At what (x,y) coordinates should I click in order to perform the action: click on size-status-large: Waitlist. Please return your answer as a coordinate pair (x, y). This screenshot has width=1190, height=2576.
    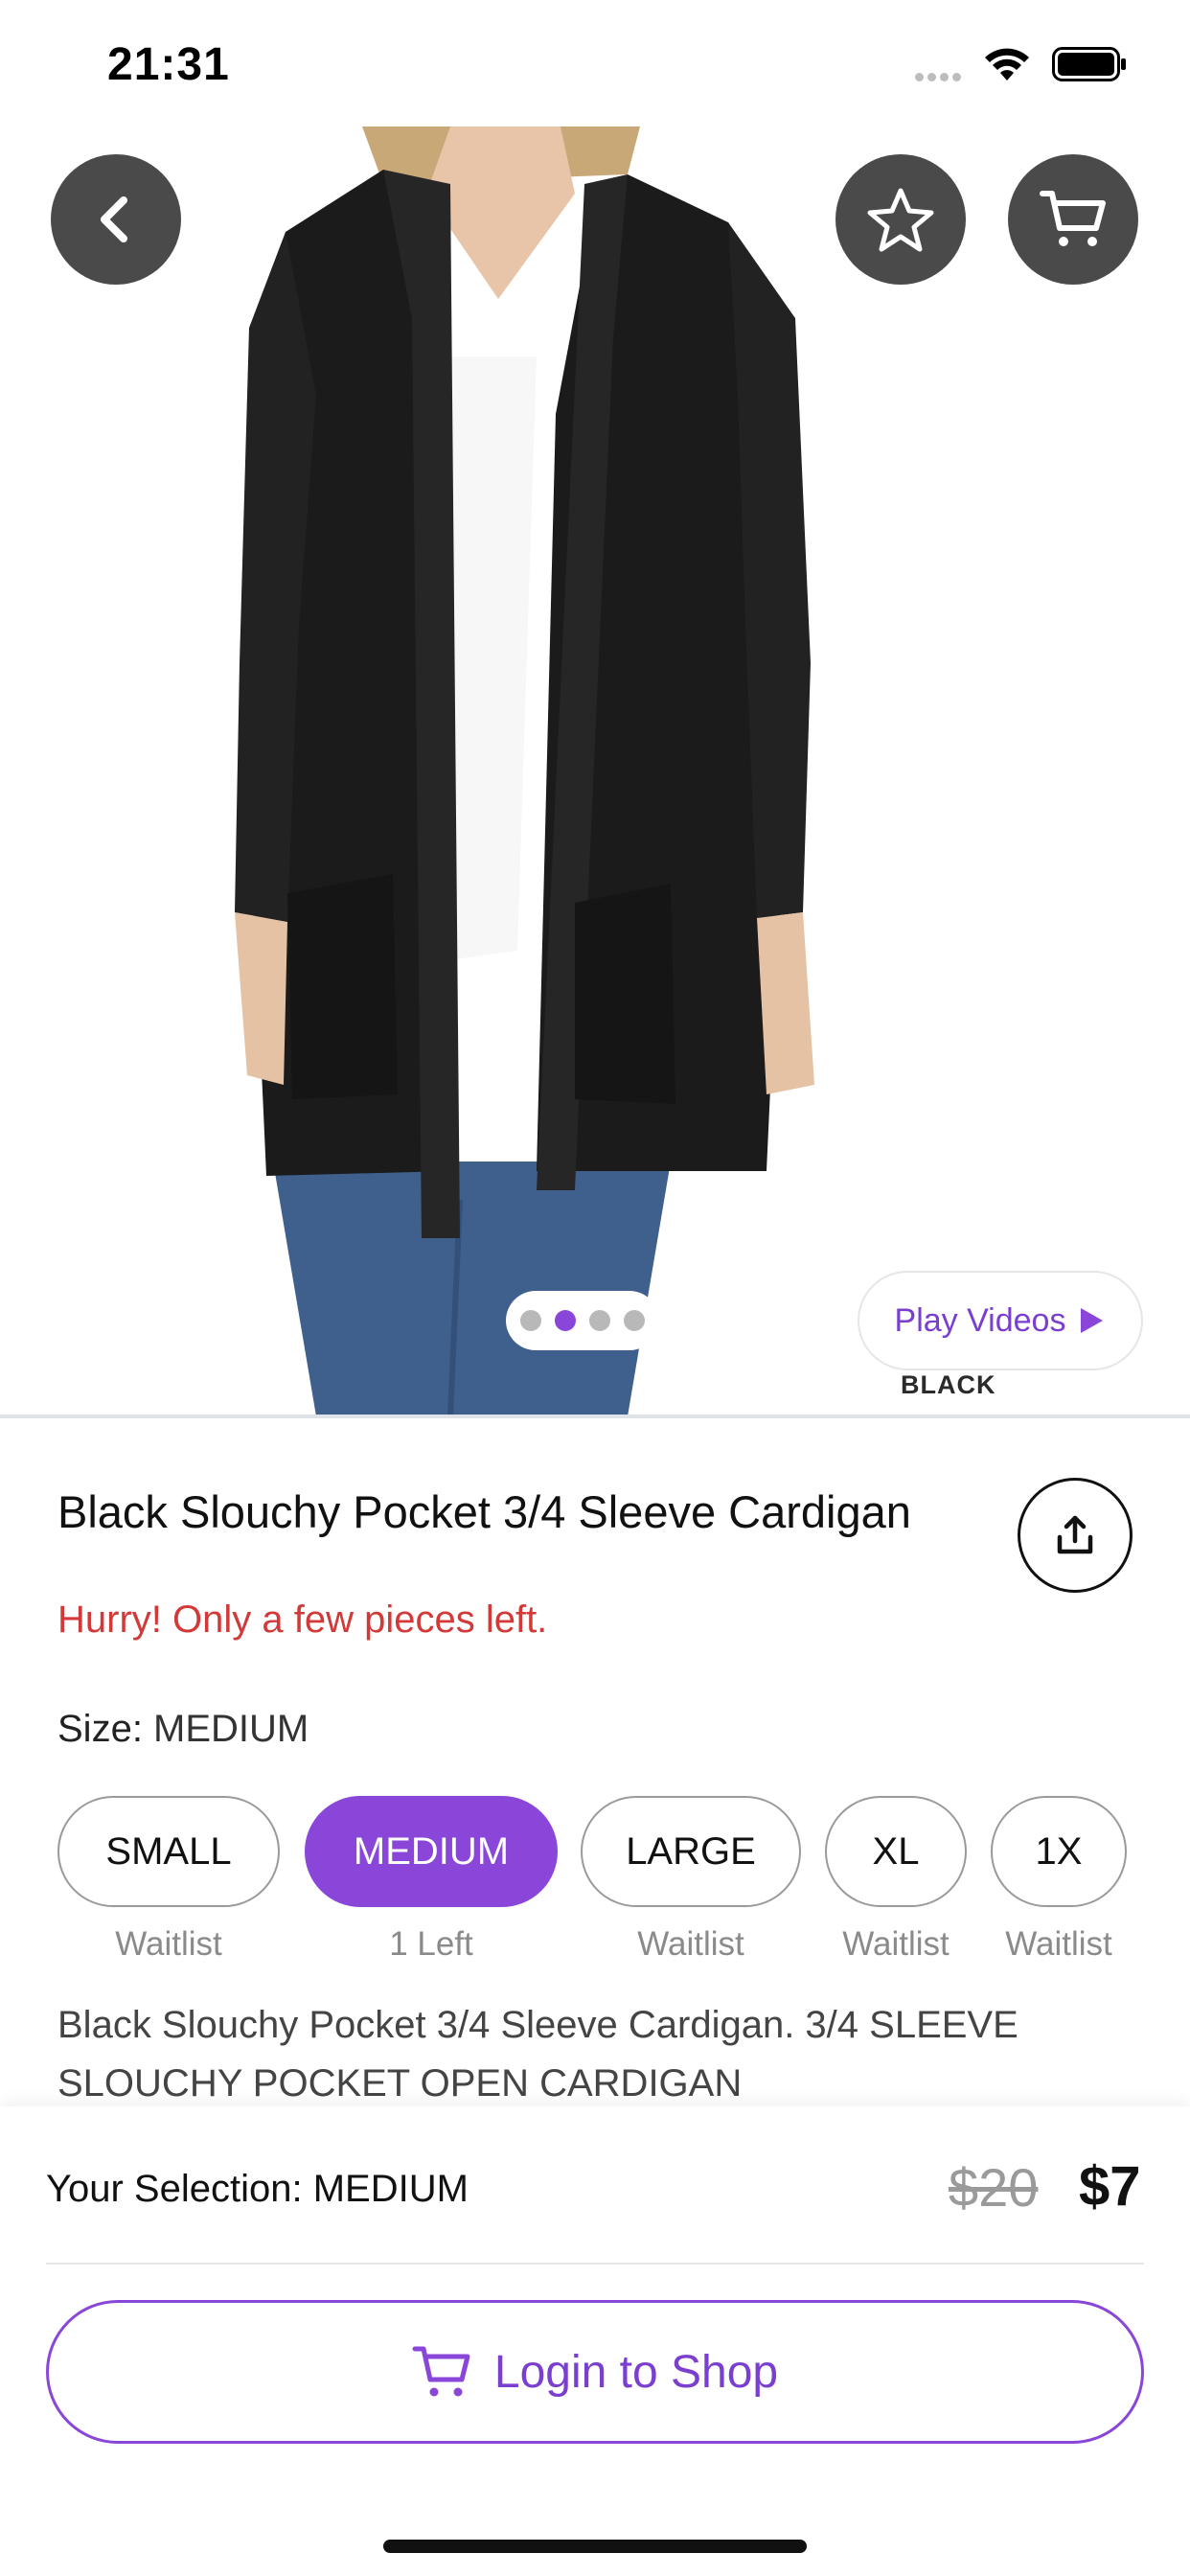
    Looking at the image, I should click on (691, 1944).